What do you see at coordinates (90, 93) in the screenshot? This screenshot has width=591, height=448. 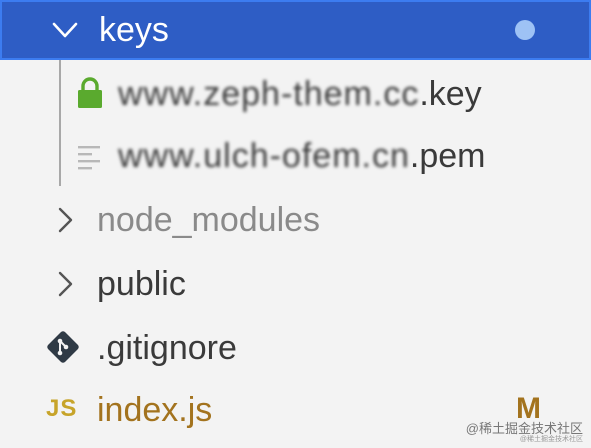 I see `lock-icon` at bounding box center [90, 93].